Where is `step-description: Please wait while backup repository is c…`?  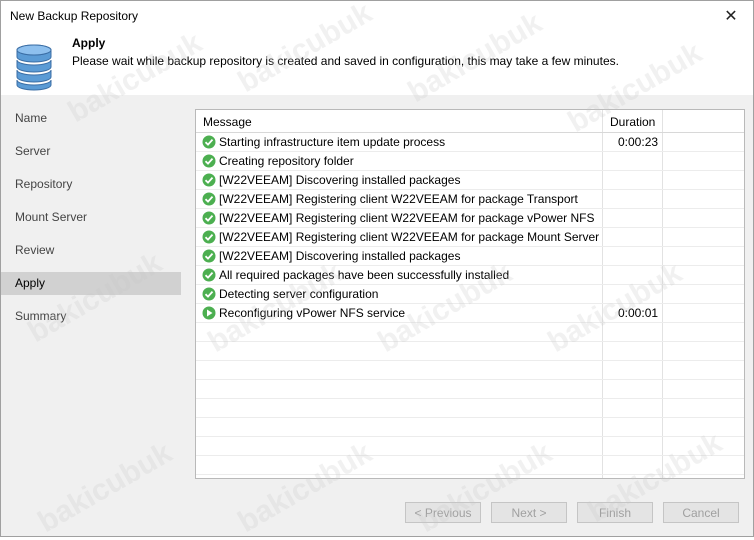 step-description: Please wait while backup repository is c… is located at coordinates (345, 61).